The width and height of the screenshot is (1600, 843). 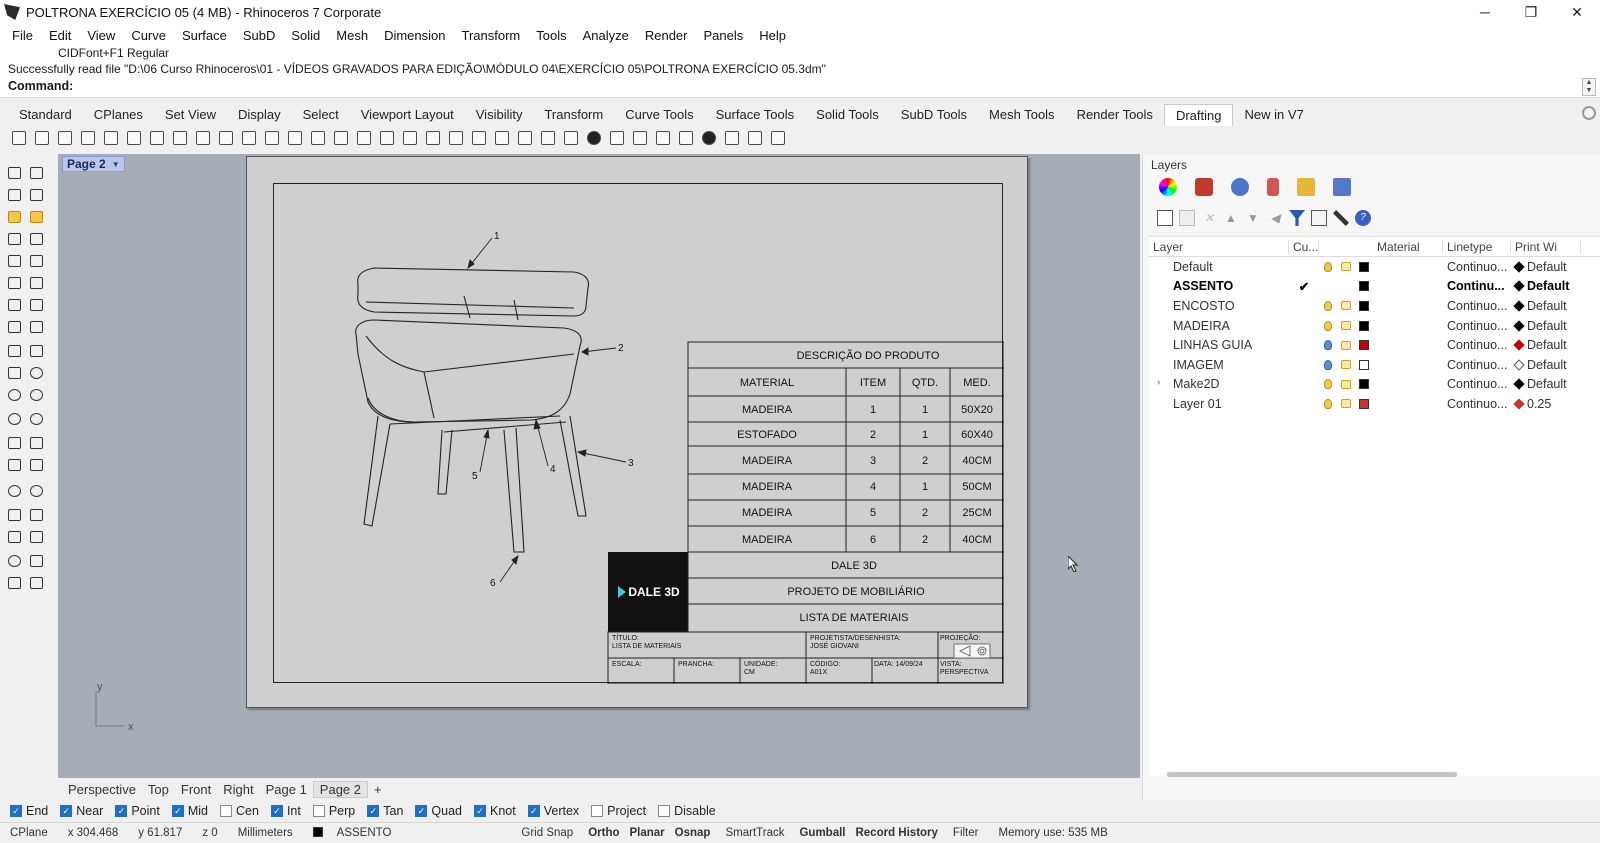 I want to click on smarttrack-toggle: SmartTrack, so click(x=754, y=833).